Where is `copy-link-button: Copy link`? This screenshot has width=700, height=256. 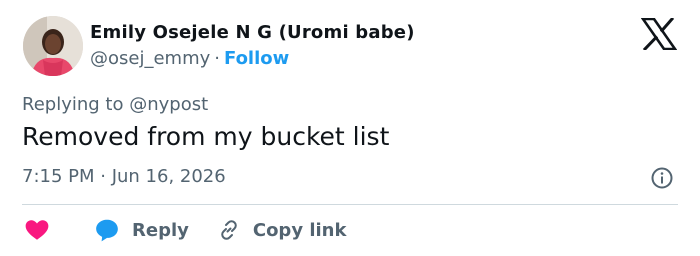
copy-link-button: Copy link is located at coordinates (282, 230).